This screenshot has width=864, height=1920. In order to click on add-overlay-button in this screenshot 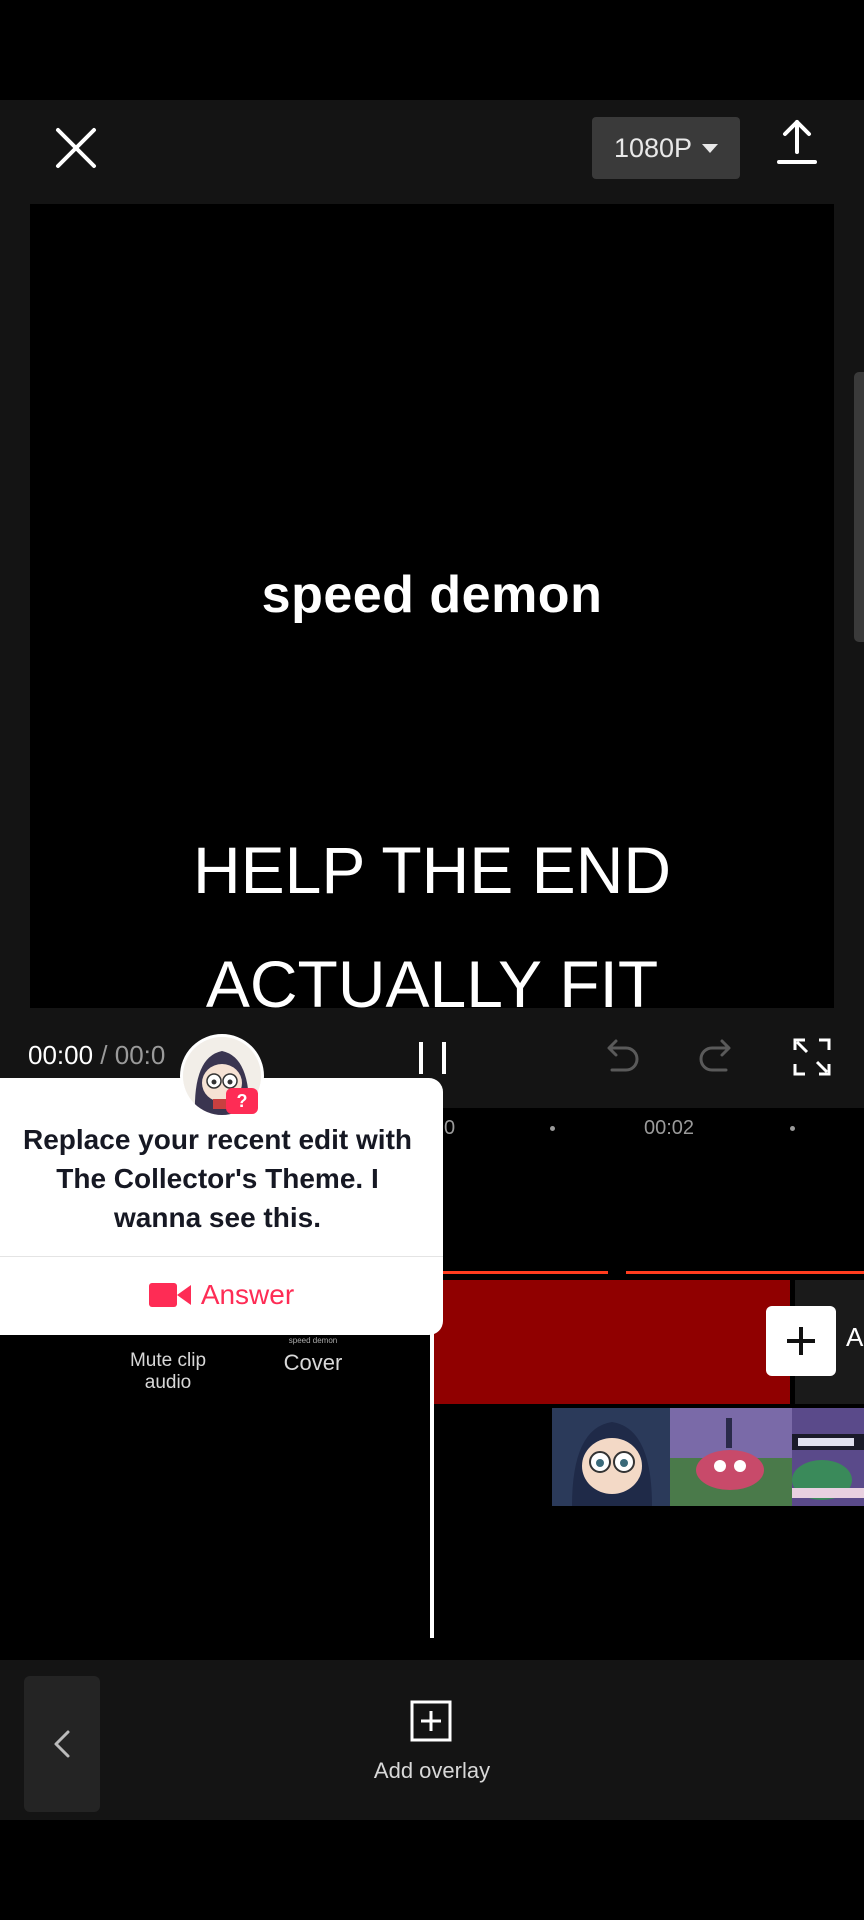, I will do `click(431, 1721)`.